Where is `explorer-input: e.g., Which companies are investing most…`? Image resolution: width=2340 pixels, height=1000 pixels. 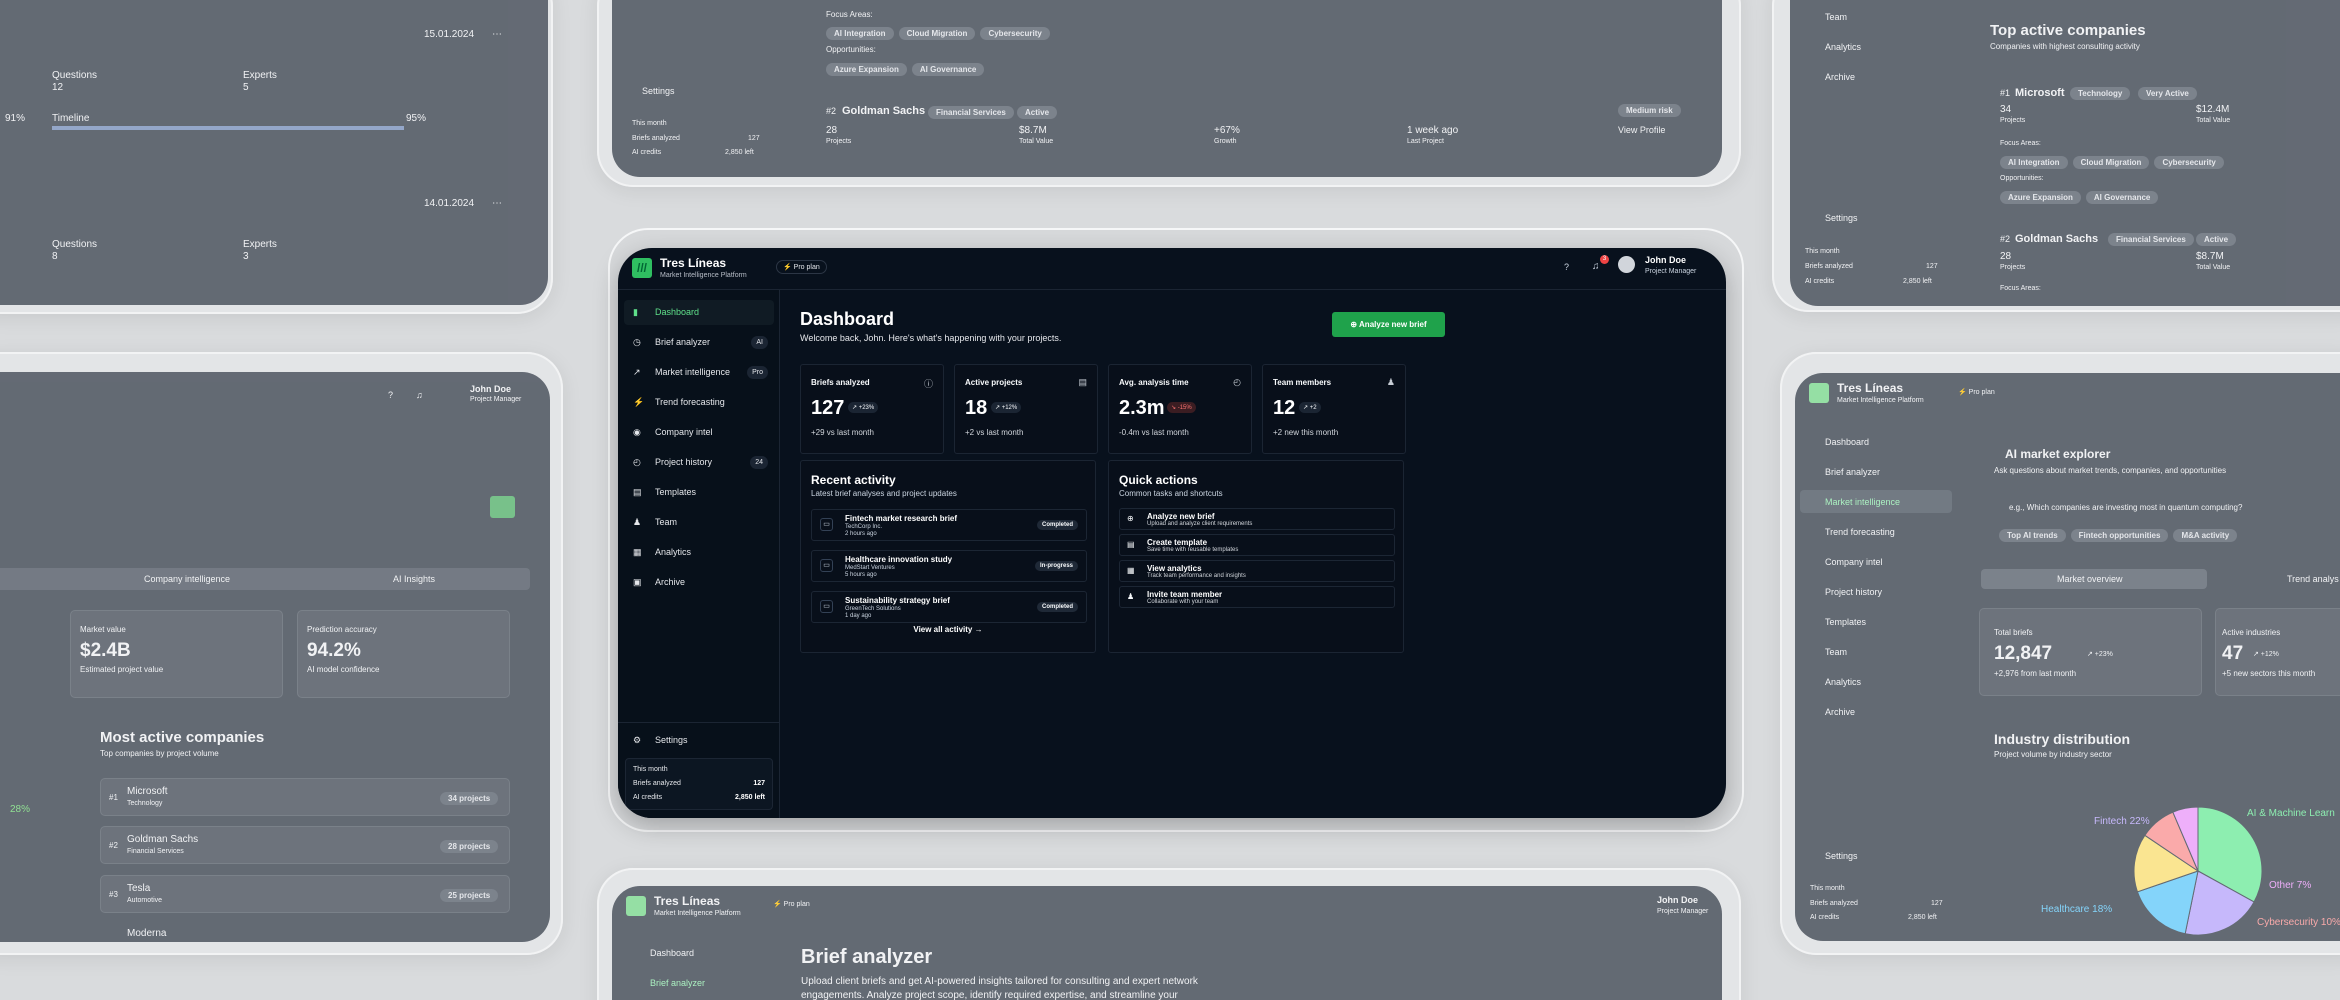 explorer-input: e.g., Which companies are investing most… is located at coordinates (2125, 507).